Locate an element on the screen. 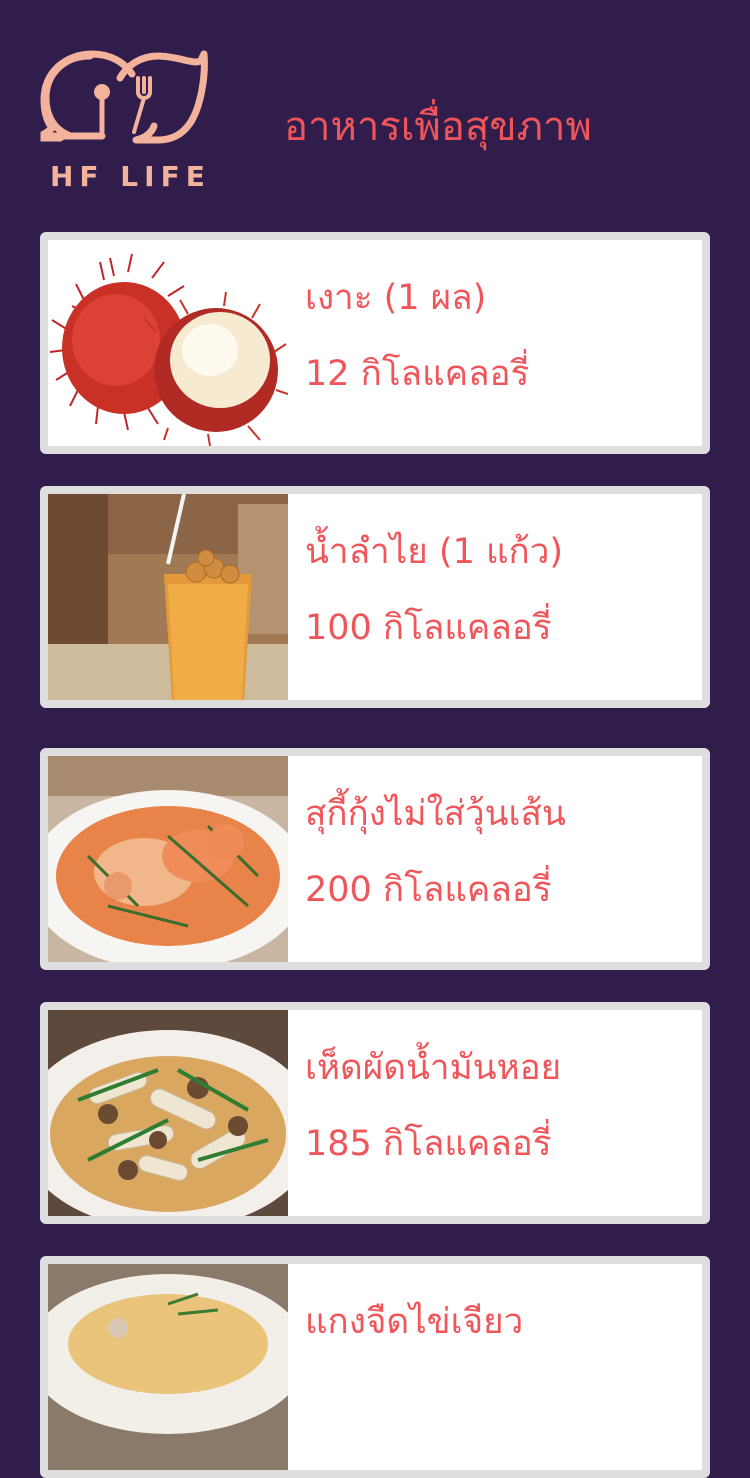 This screenshot has height=1478, width=750. food-card-longan-drink: น้ำลำไย (1 แก้ว) 100 กิโลแคลอรี่ is located at coordinates (375, 597).